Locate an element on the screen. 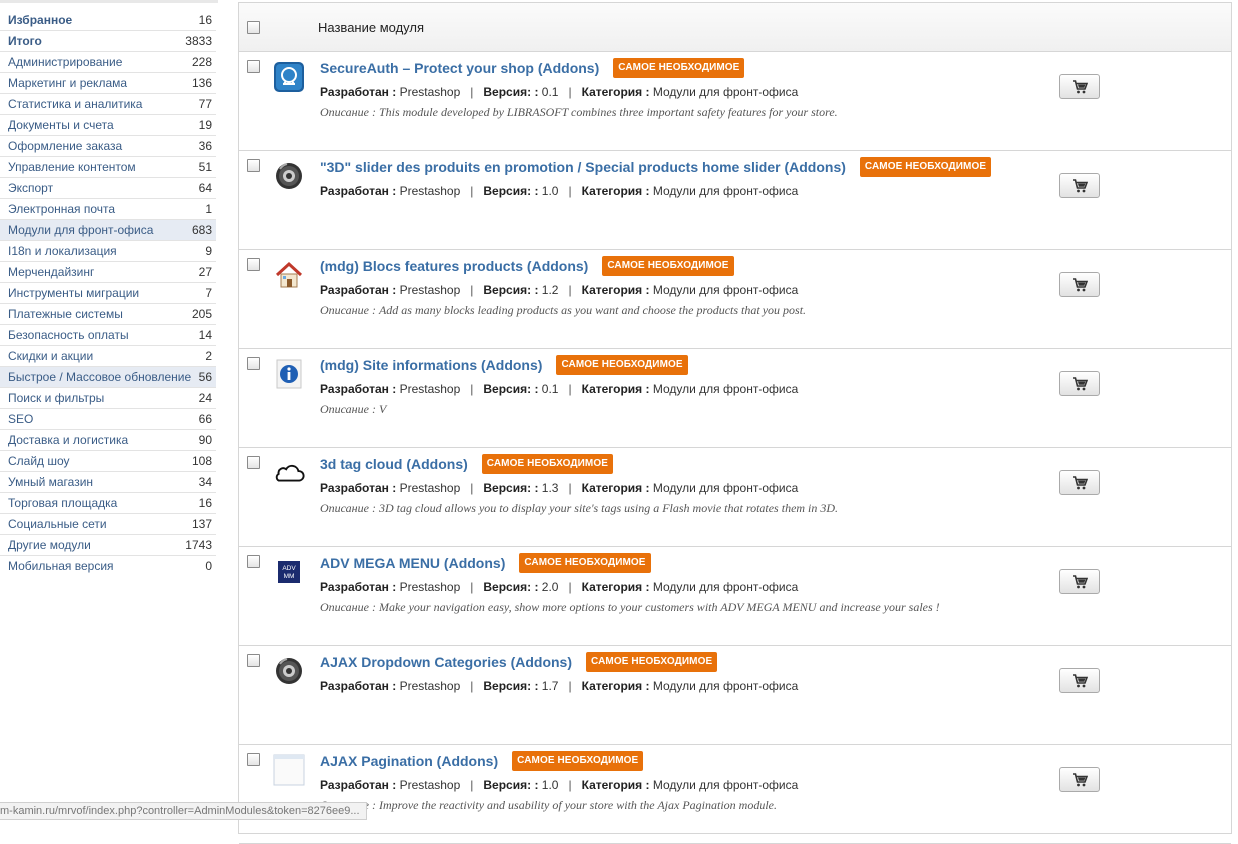 The image size is (1238, 844). module-title: ADV MEGA MENU (Addons) САМОЕ НЕОБХОДИМОЕ is located at coordinates (485, 563).